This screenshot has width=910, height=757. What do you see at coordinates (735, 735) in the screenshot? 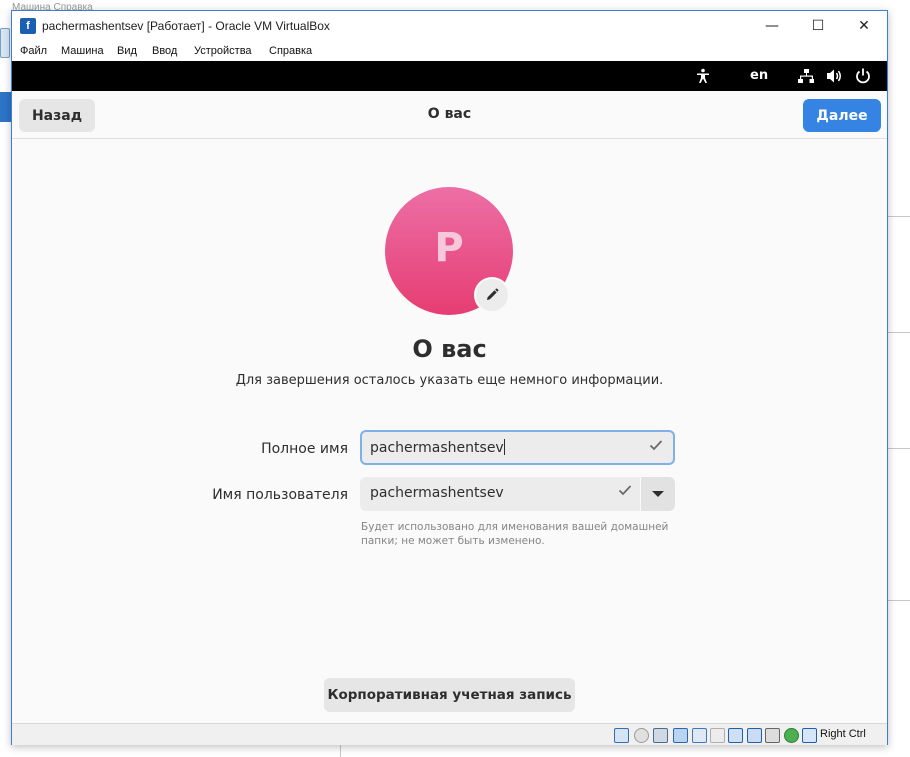
I see `display-icon` at bounding box center [735, 735].